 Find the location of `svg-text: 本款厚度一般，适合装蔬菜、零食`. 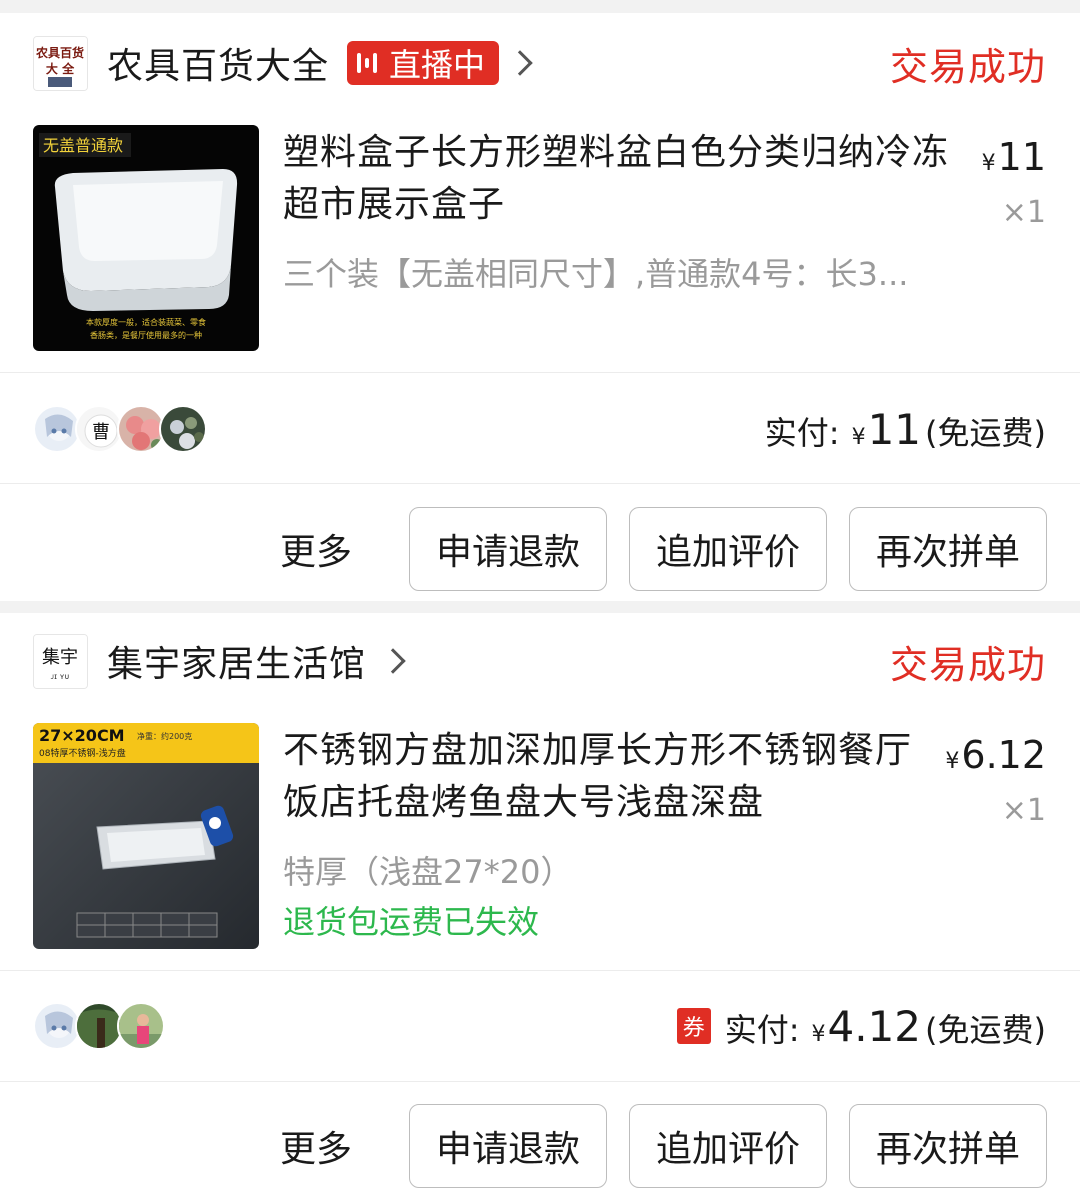

svg-text: 本款厚度一般，适合装蔬菜、零食 is located at coordinates (146, 322).